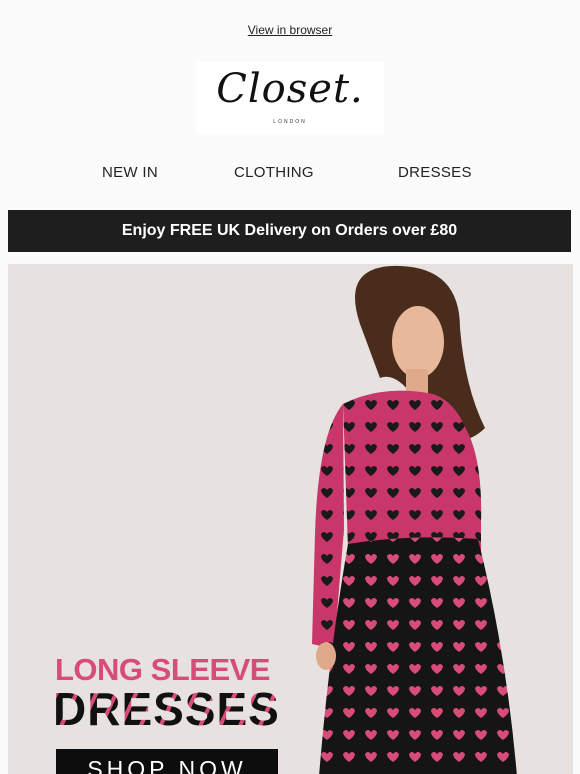 The image size is (580, 774). I want to click on logo-subtitle: LONDON, so click(290, 122).